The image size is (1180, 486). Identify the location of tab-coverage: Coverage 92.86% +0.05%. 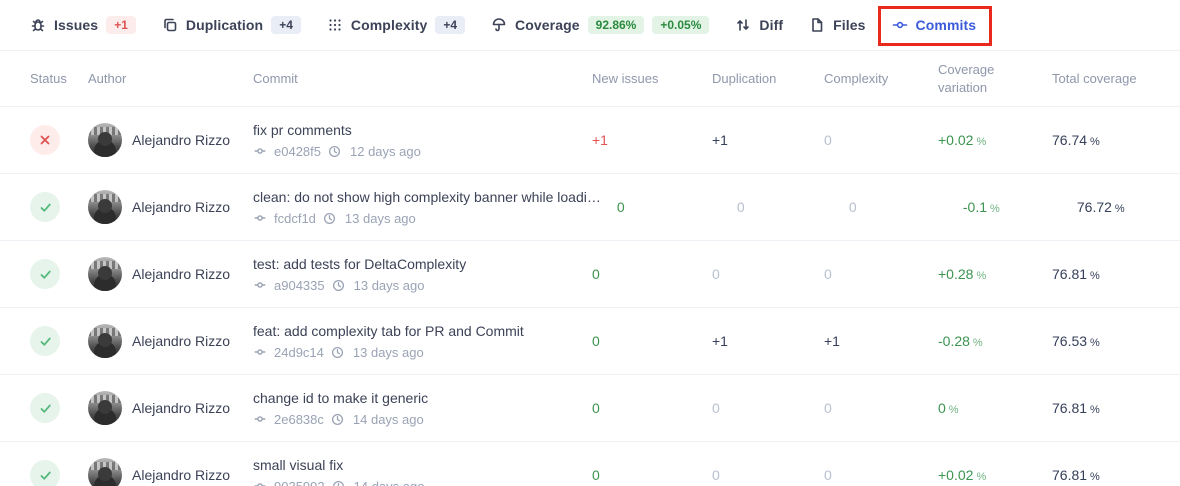
(600, 25).